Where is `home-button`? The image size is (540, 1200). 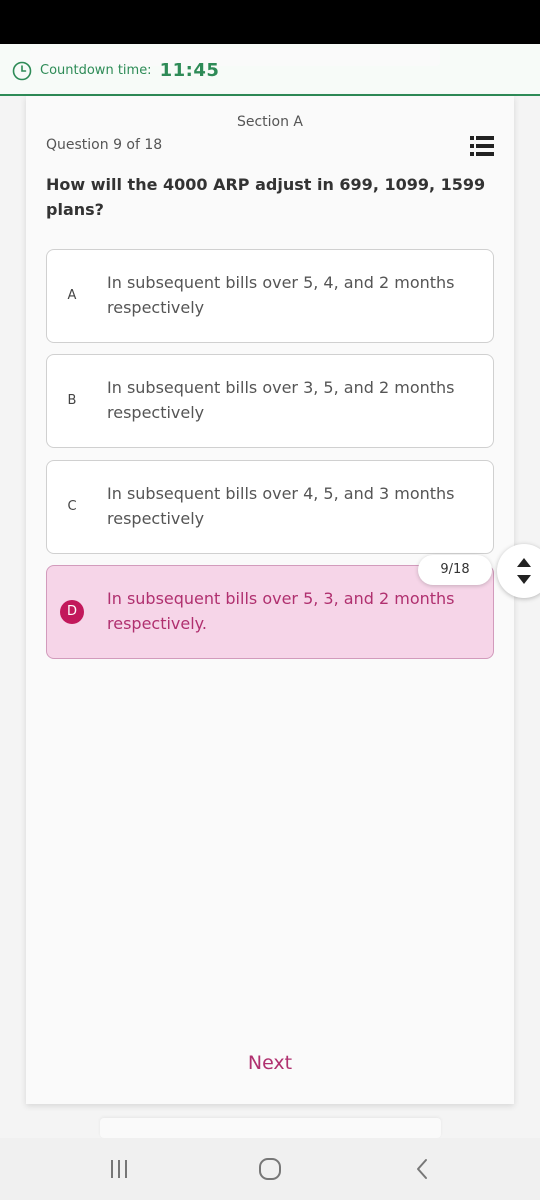 home-button is located at coordinates (270, 1169).